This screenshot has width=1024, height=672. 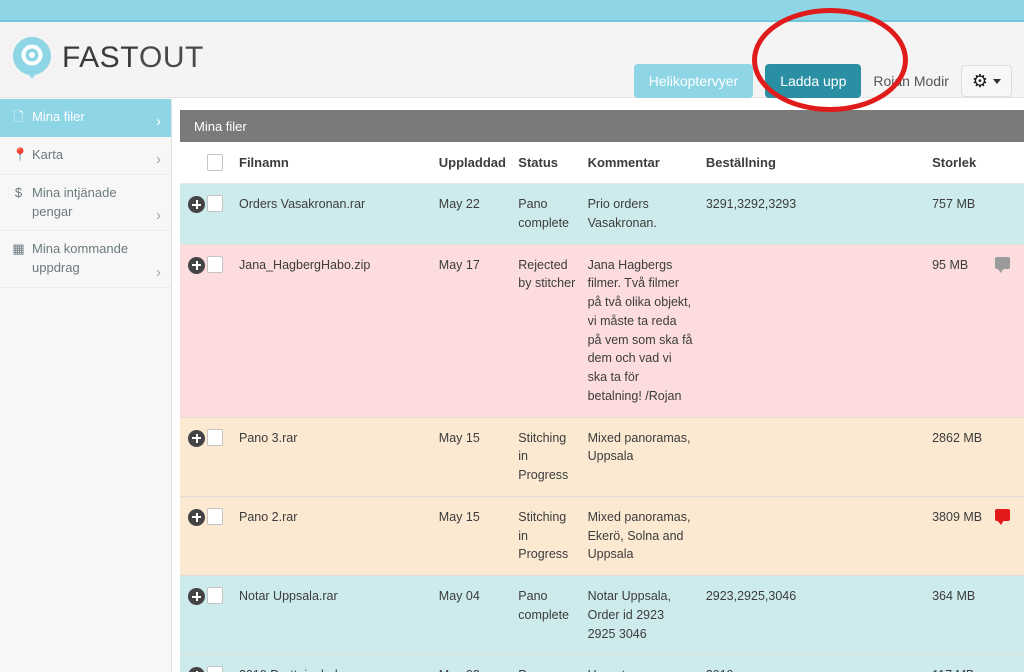 What do you see at coordinates (958, 331) in the screenshot?
I see `cell-storlek: 95 MB` at bounding box center [958, 331].